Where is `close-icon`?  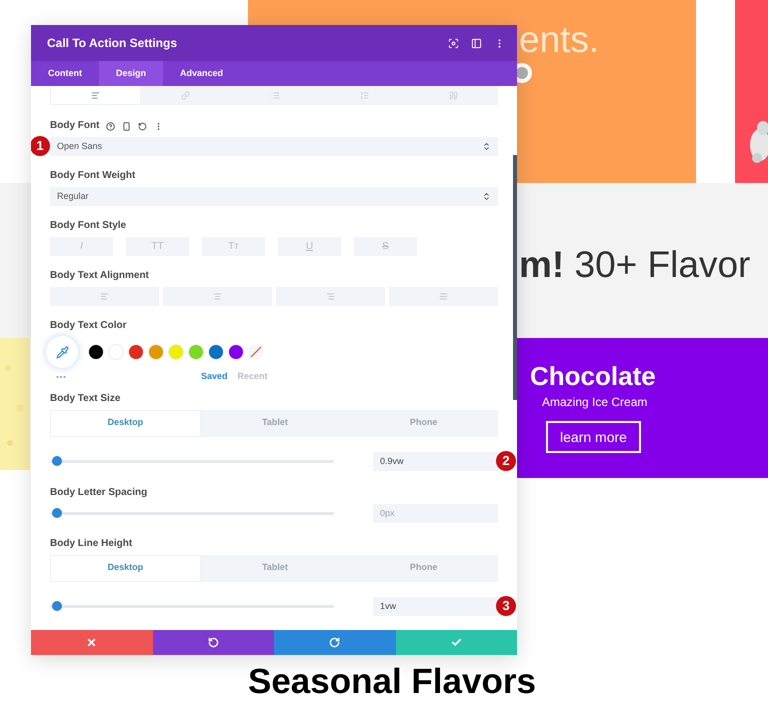
close-icon is located at coordinates (92, 642).